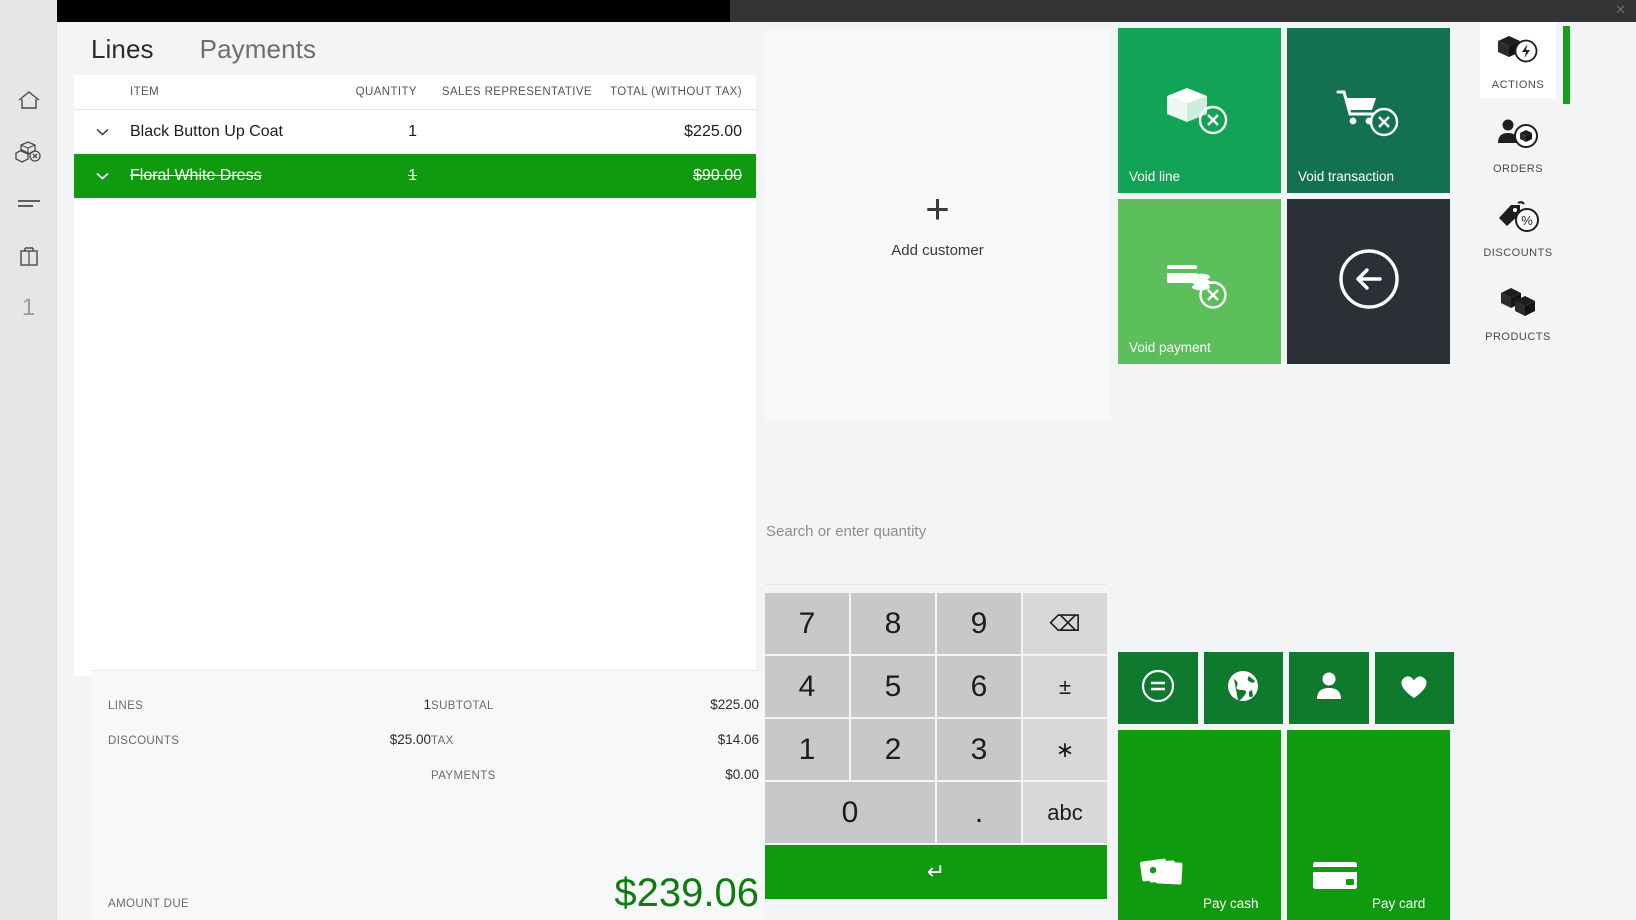 The height and width of the screenshot is (920, 1636). I want to click on nav-item-actions: ACTIONS, so click(1518, 60).